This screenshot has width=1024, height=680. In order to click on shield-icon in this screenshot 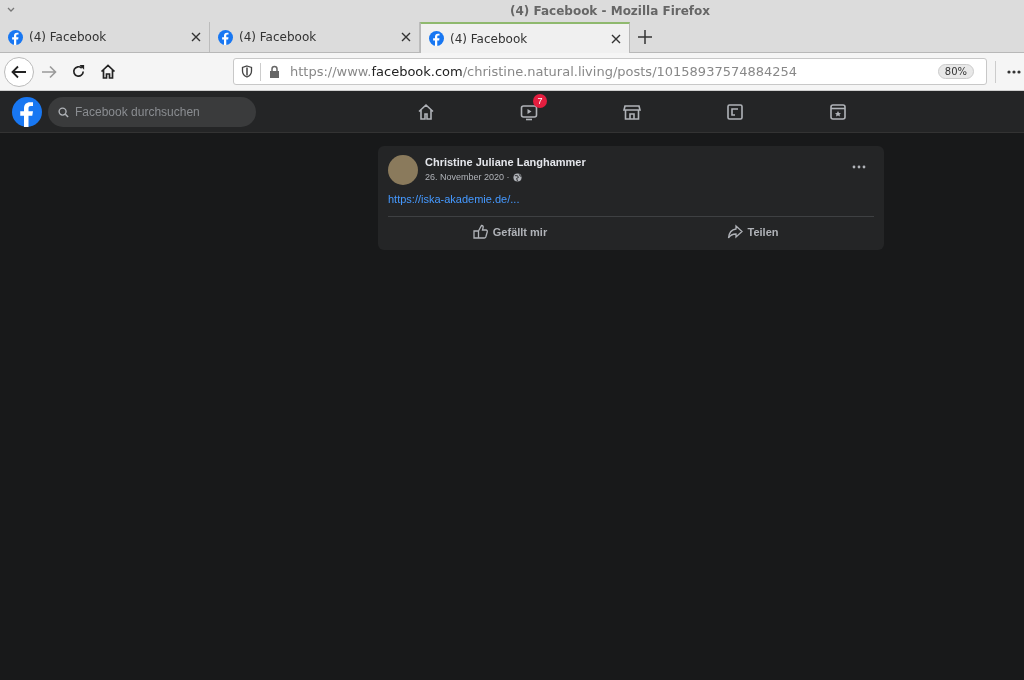, I will do `click(247, 71)`.